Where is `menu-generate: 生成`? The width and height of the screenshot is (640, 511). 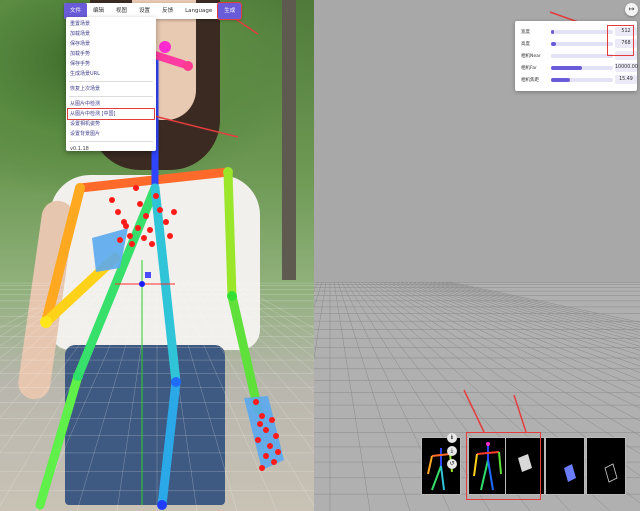
menu-generate: 生成 is located at coordinates (230, 11).